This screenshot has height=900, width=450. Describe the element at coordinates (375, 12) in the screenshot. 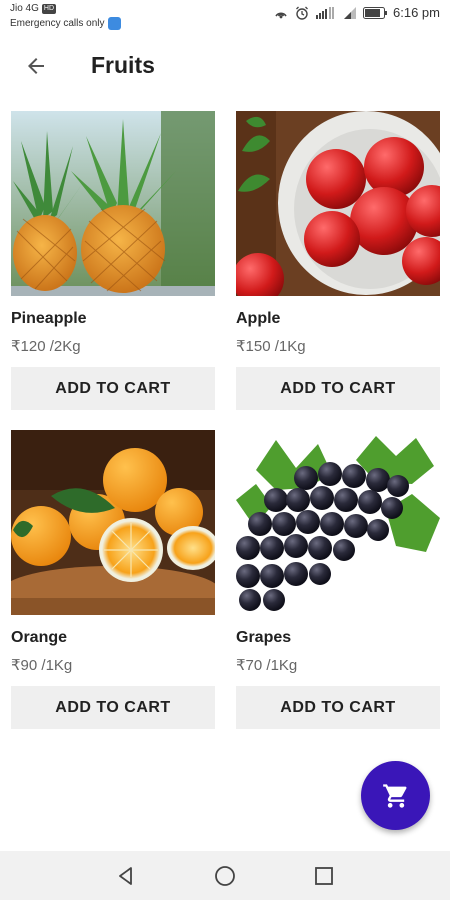

I see `battery-icon` at that location.